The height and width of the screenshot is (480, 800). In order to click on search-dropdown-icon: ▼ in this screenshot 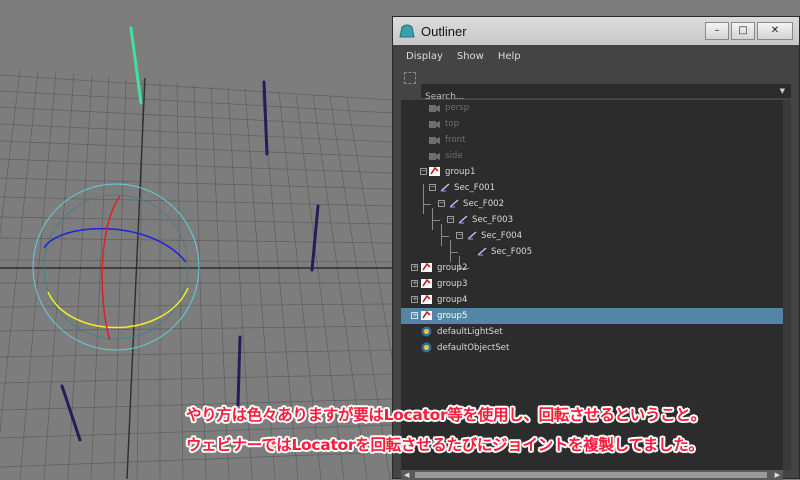, I will do `click(782, 91)`.